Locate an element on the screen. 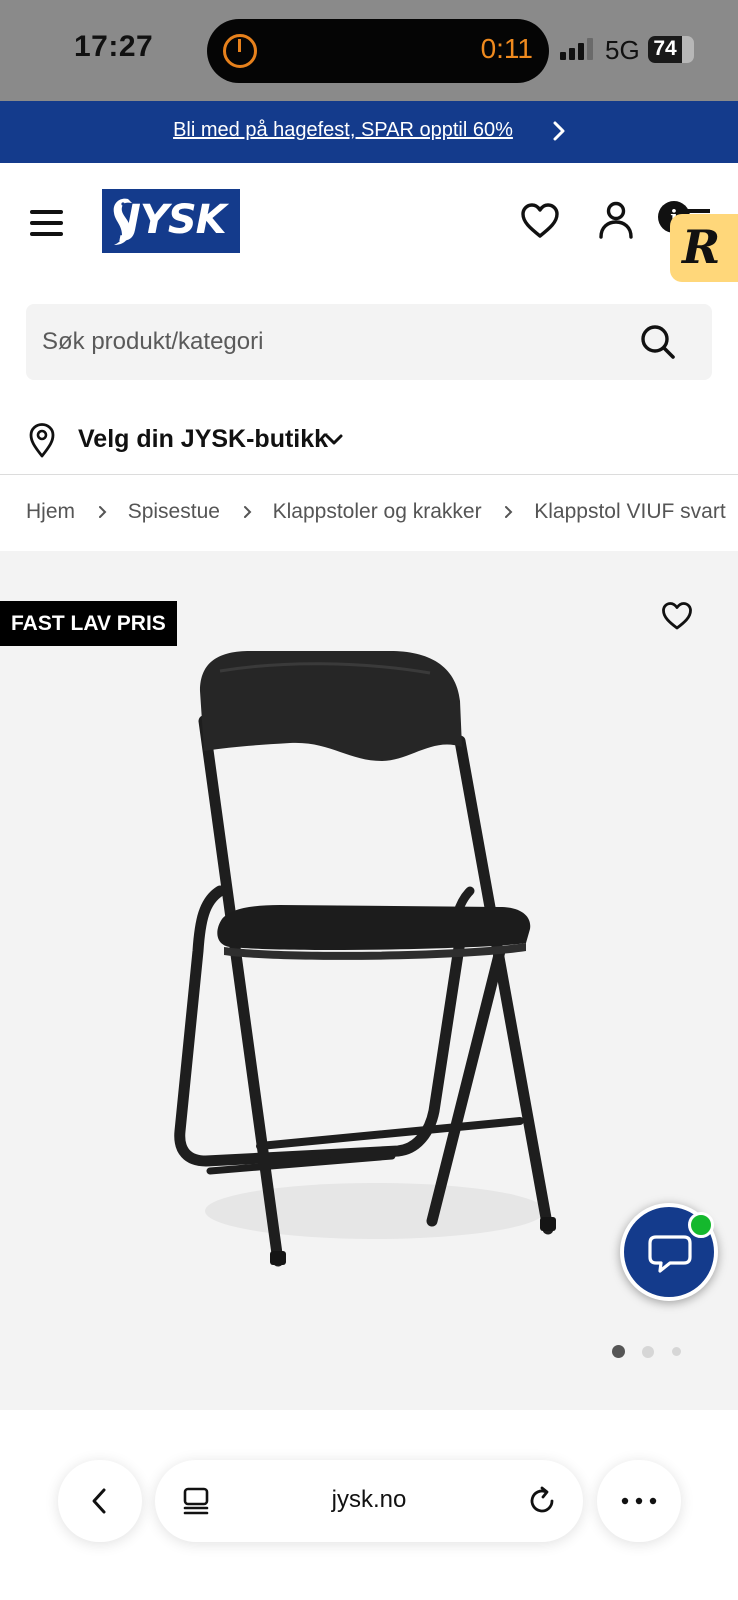 Image resolution: width=738 pixels, height=1600 pixels. network-type: 5G is located at coordinates (622, 50).